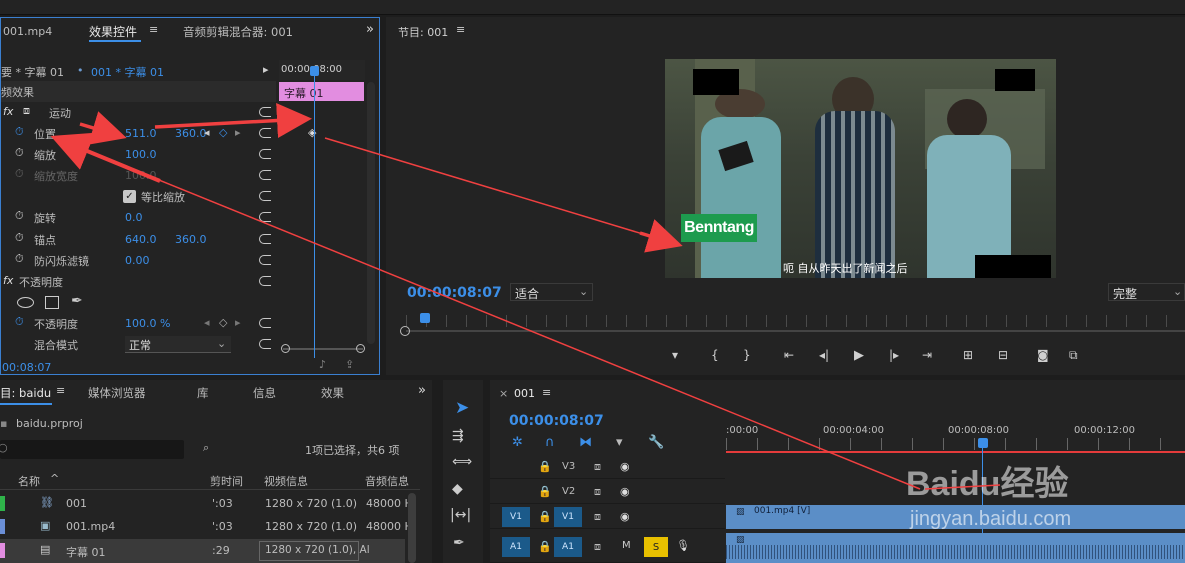 The image size is (1185, 563). Describe the element at coordinates (103, 128) in the screenshot. I see `arrow-to-position-value` at that location.